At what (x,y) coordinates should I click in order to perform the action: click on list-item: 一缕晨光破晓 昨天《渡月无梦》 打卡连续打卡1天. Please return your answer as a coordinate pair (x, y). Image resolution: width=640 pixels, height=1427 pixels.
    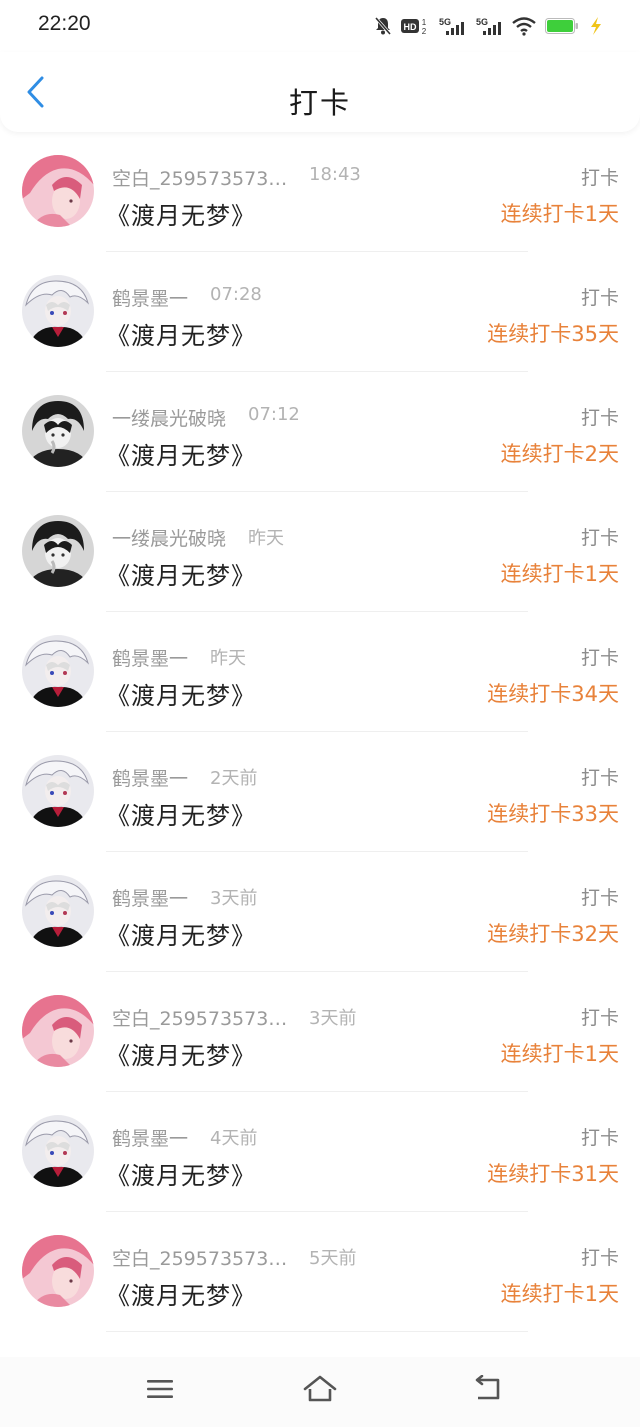
    Looking at the image, I should click on (320, 552).